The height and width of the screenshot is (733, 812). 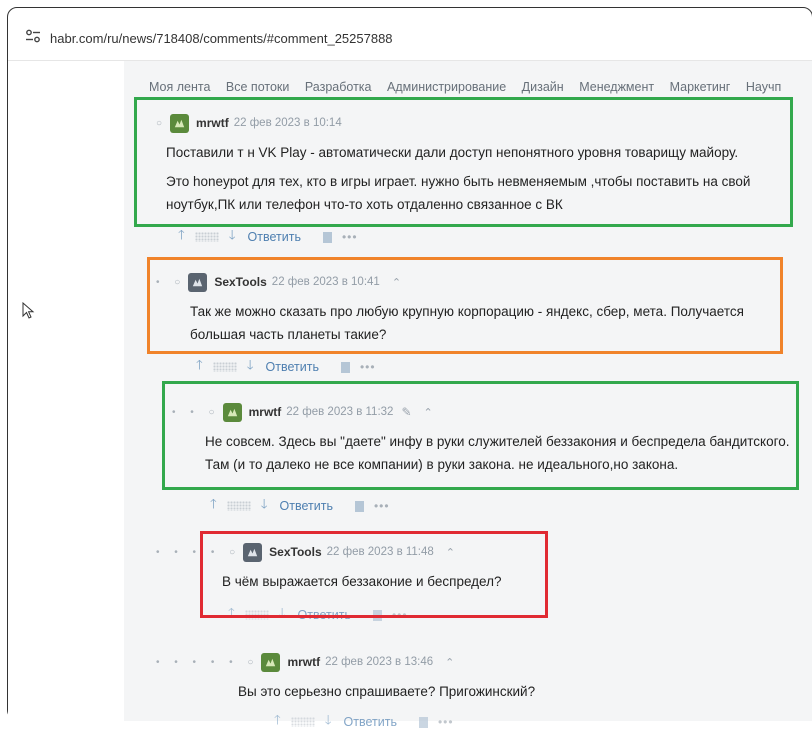 I want to click on comment-author: mrwtf, so click(x=303, y=662).